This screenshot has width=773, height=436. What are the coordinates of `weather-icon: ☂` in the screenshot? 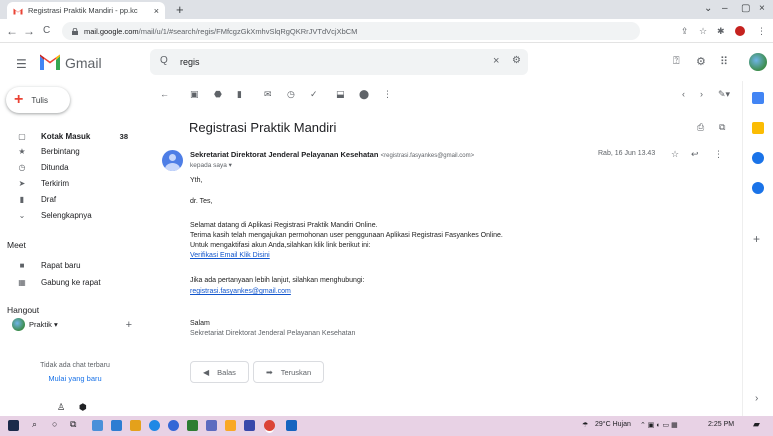 It's located at (585, 425).